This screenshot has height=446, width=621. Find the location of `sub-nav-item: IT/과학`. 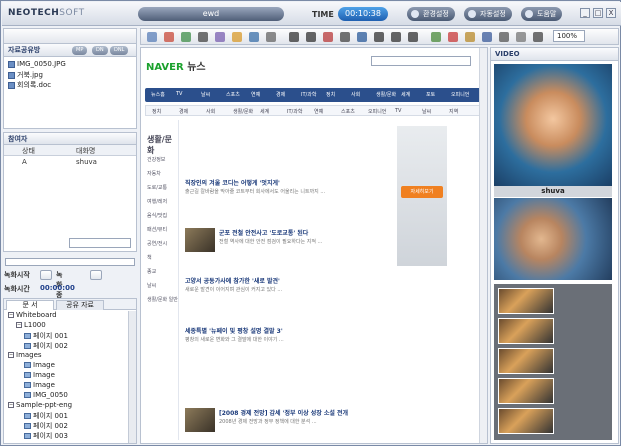

sub-nav-item: IT/과학 is located at coordinates (294, 111).